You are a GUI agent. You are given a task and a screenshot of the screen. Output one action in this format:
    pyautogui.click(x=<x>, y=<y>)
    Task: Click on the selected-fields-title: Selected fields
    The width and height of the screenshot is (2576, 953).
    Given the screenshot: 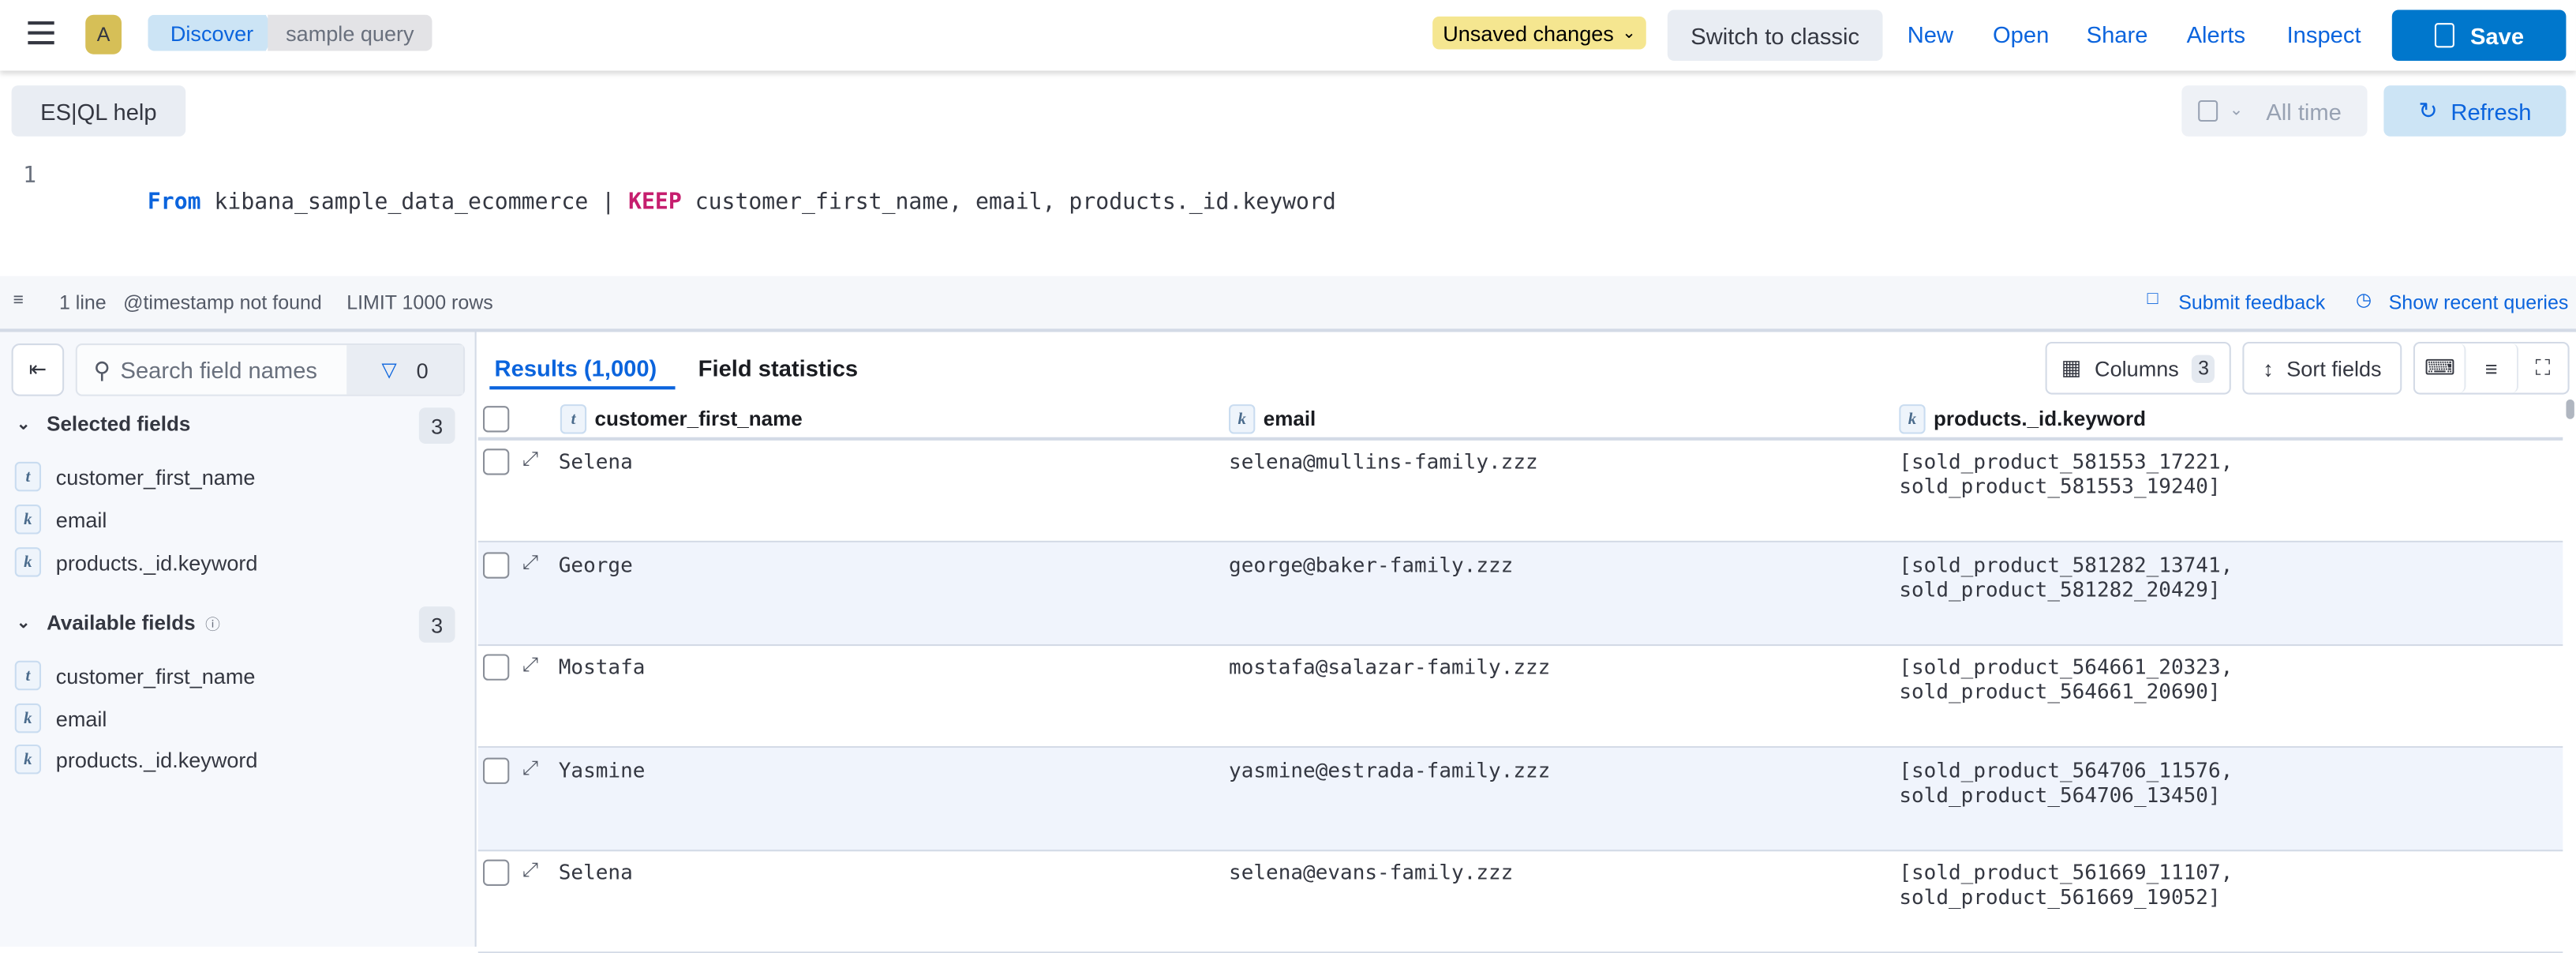 What is the action you would take?
    pyautogui.click(x=119, y=424)
    